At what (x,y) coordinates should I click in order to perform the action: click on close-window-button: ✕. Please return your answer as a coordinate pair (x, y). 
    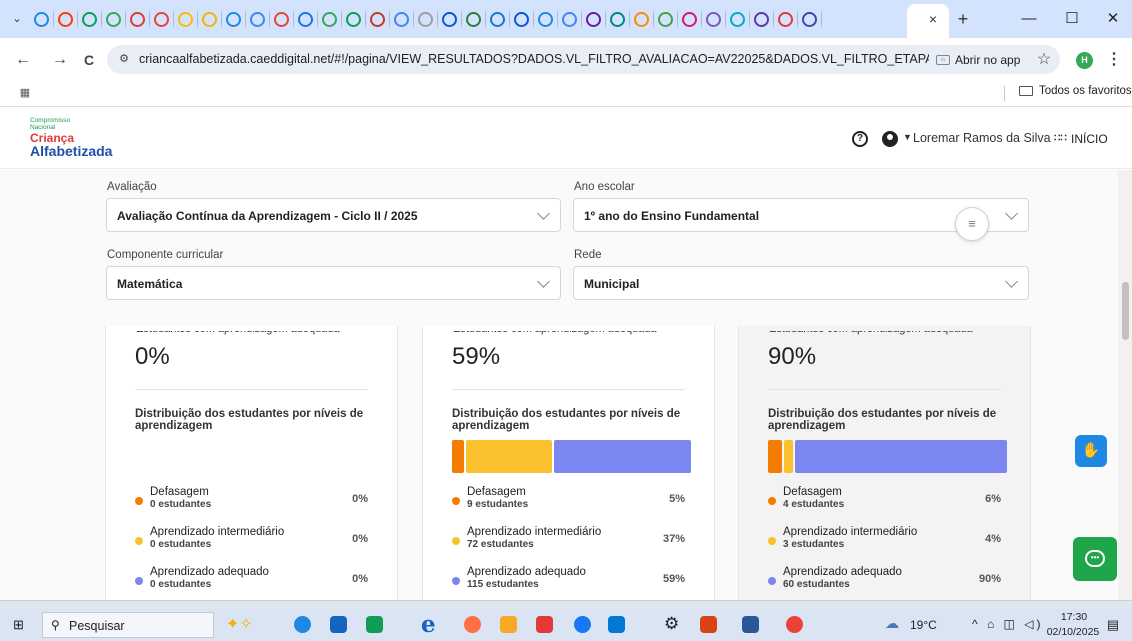
    Looking at the image, I should click on (1113, 19).